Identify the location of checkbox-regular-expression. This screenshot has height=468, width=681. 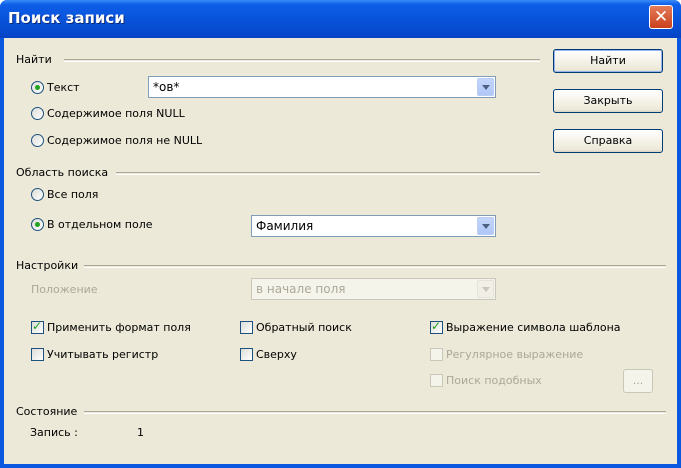
(436, 354).